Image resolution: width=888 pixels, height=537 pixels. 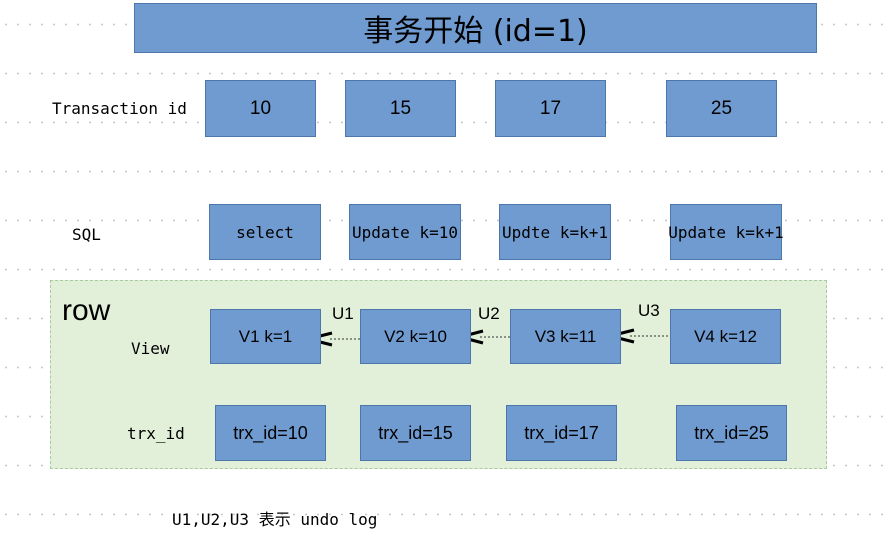 What do you see at coordinates (265, 336) in the screenshot?
I see `version-box-1: V1 k=1` at bounding box center [265, 336].